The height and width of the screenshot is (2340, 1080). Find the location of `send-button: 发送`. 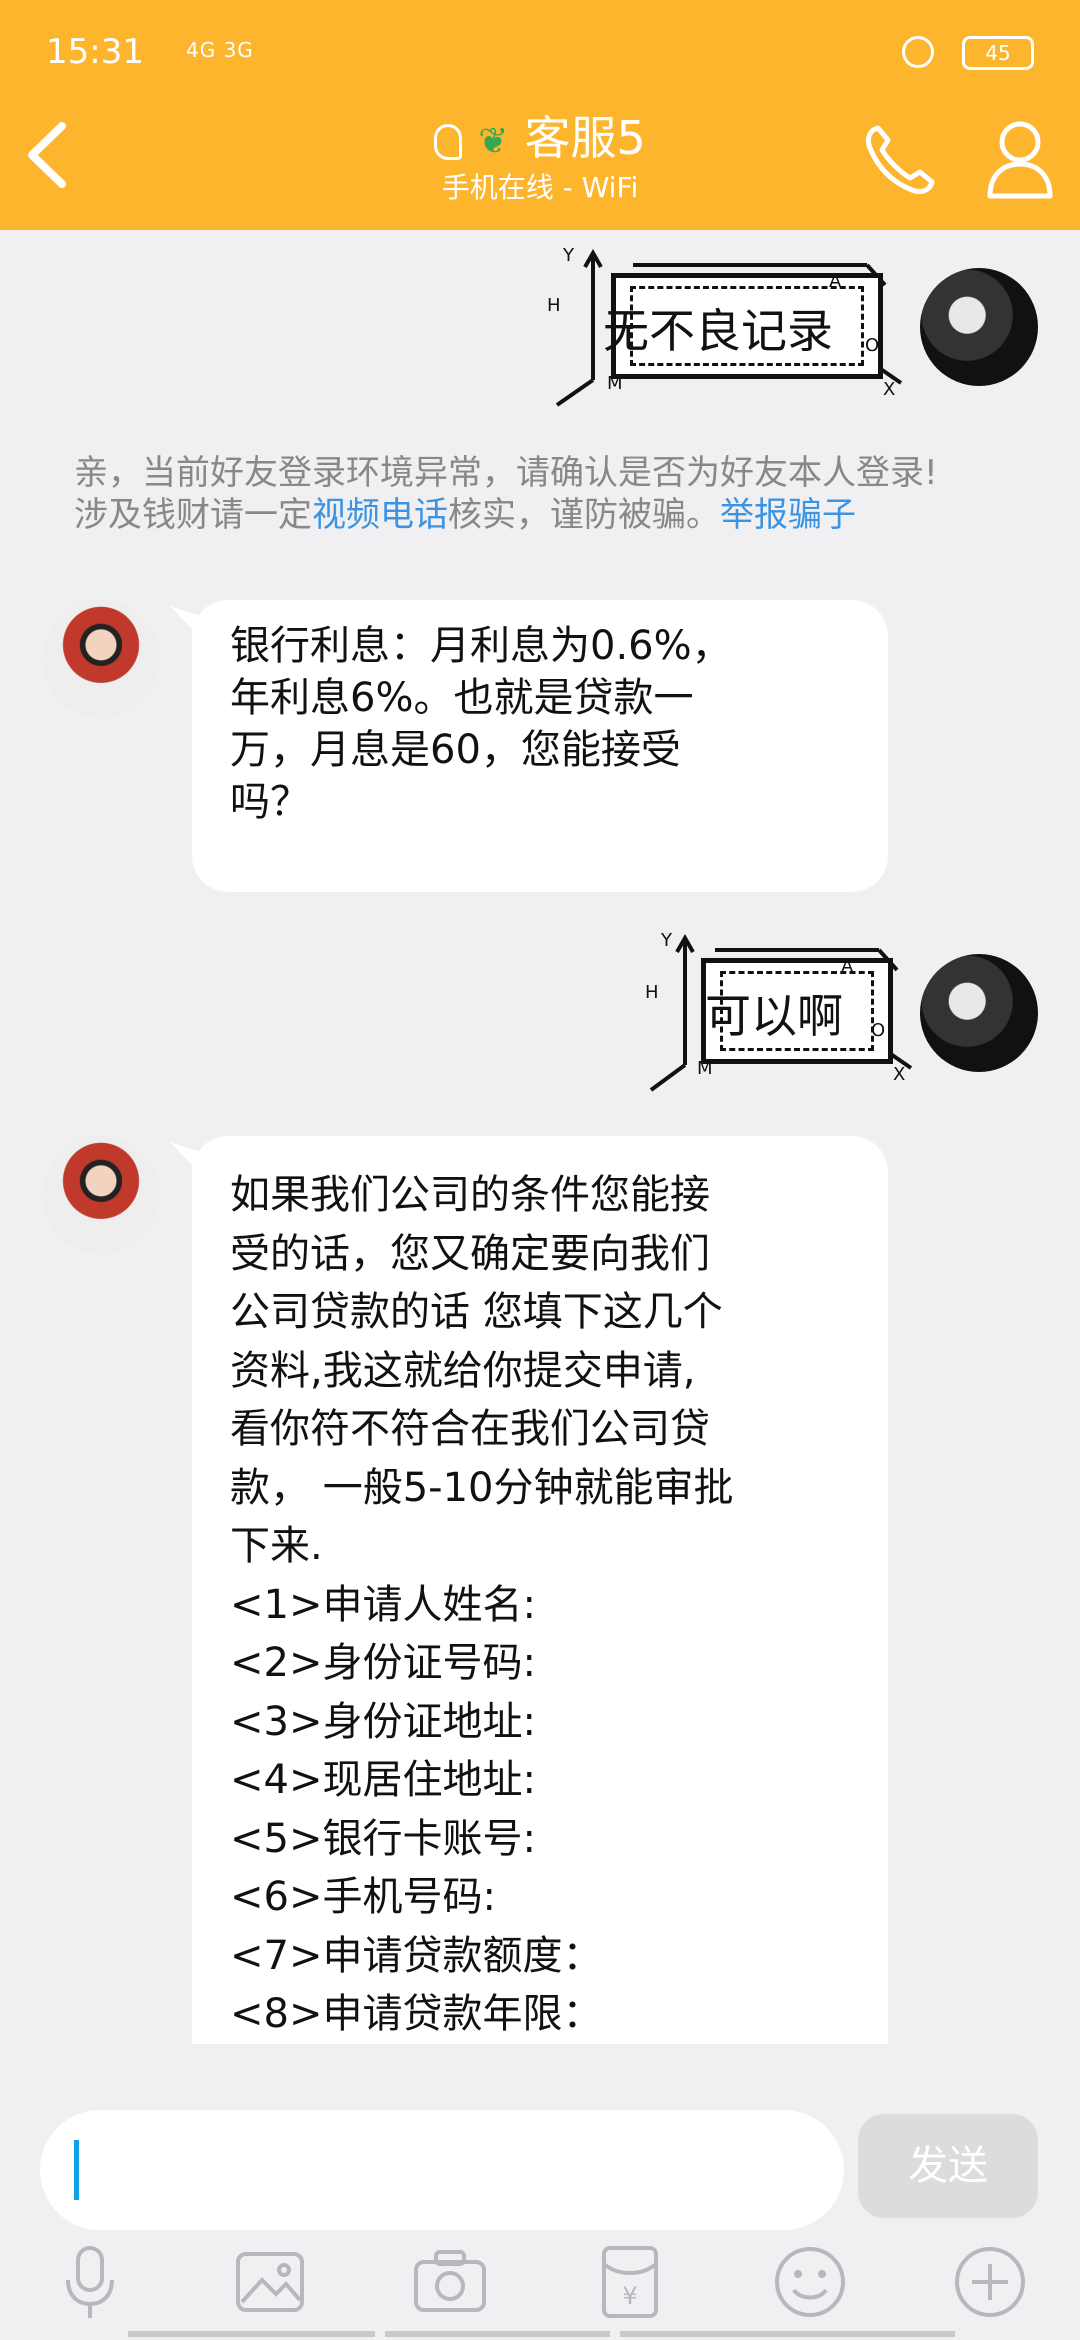

send-button: 发送 is located at coordinates (948, 2166).